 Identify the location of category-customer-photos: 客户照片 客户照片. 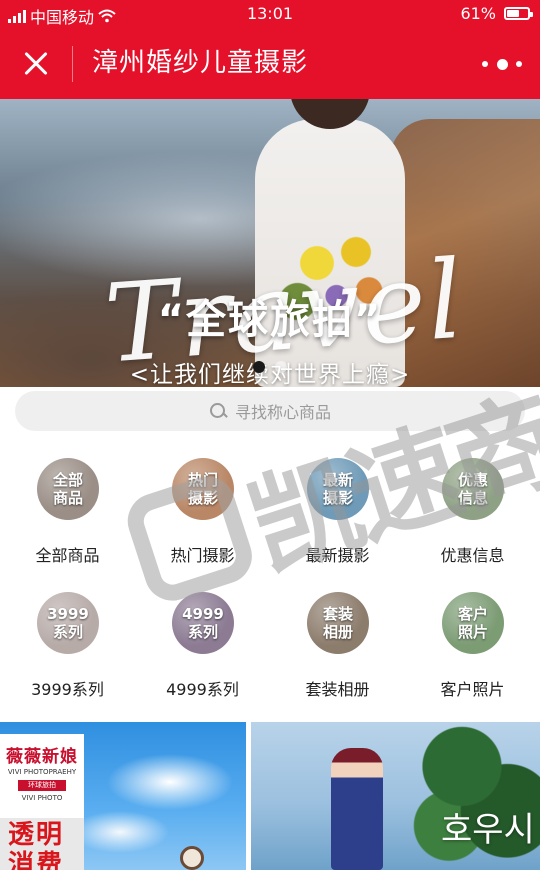
(472, 640).